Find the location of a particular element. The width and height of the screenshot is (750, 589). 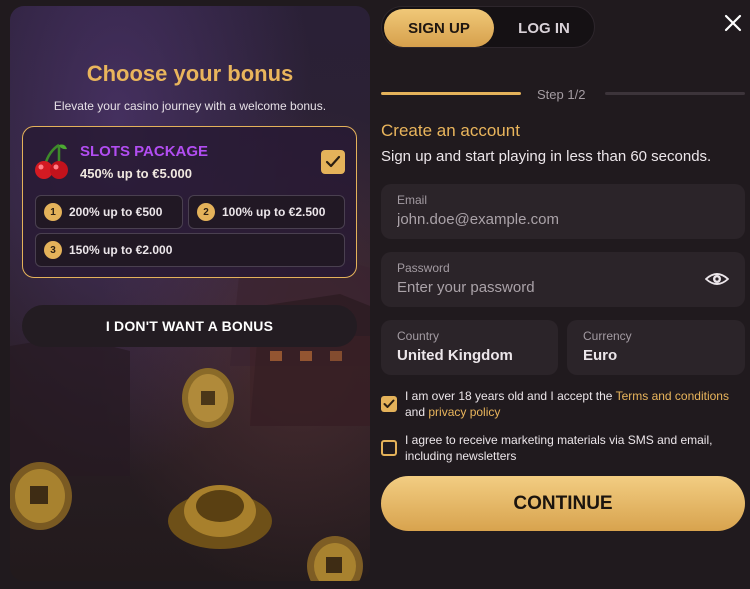

step-progress-active is located at coordinates (451, 93).